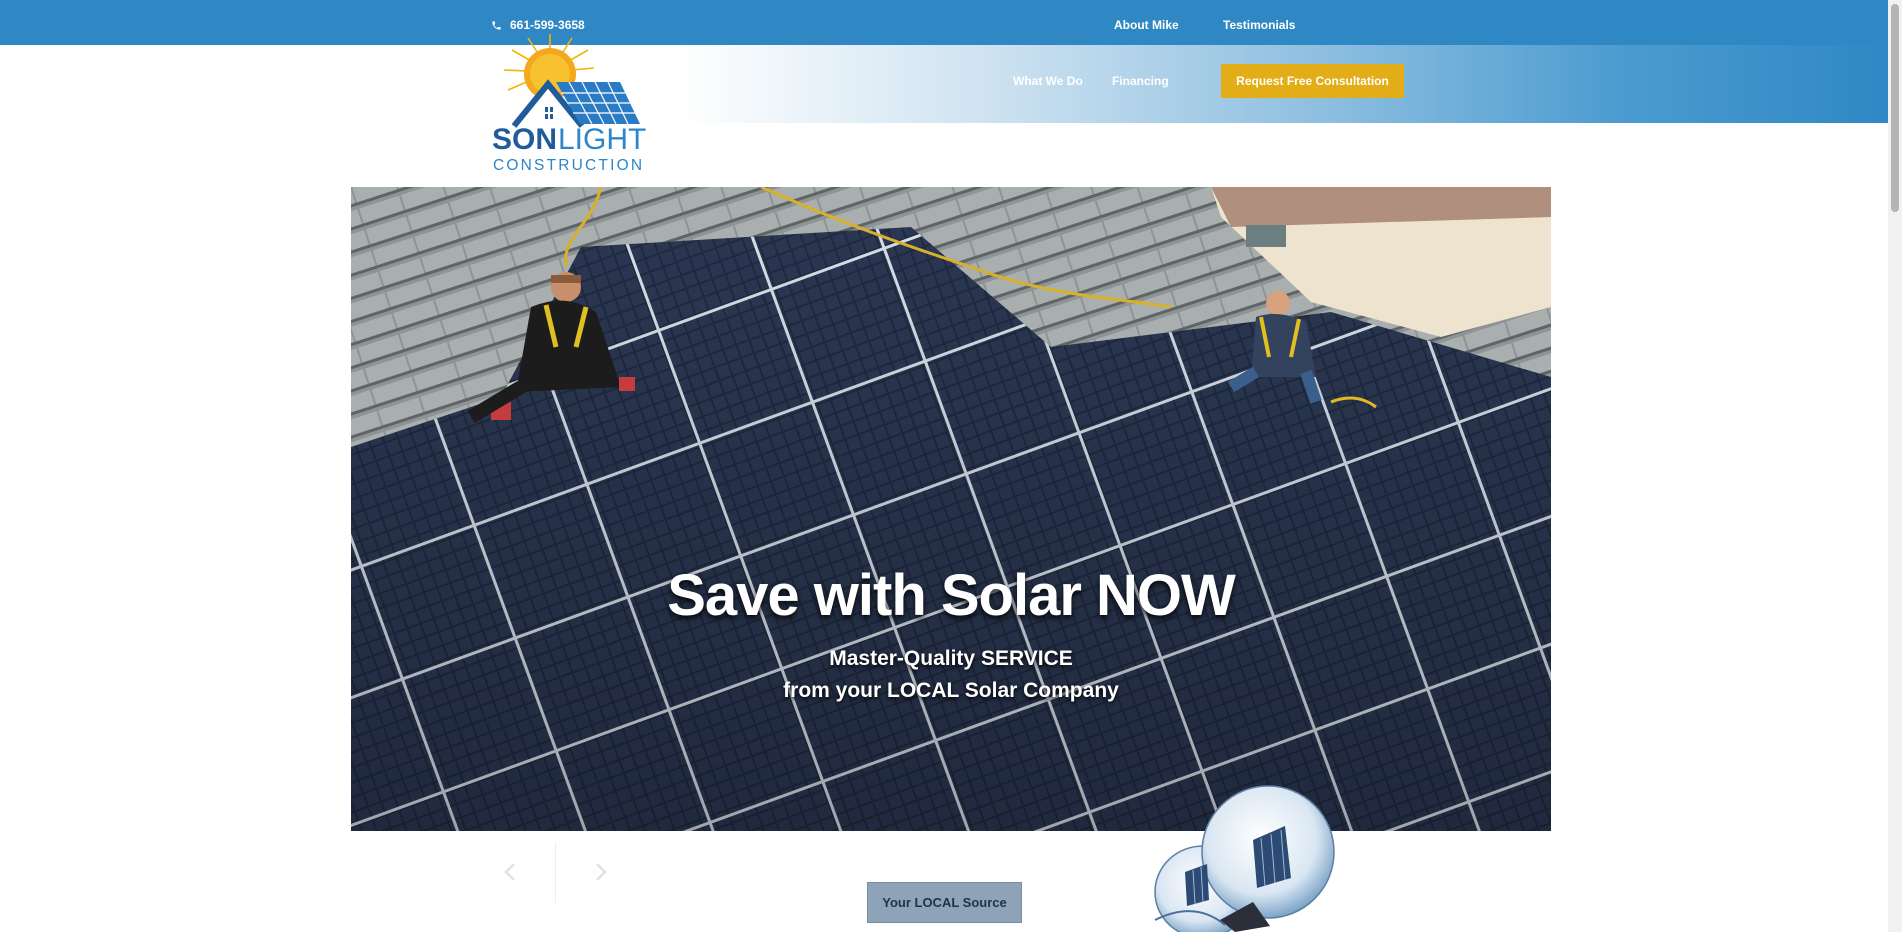 The width and height of the screenshot is (1902, 932). What do you see at coordinates (951, 595) in the screenshot?
I see `hero-title: Save with Solar NOW` at bounding box center [951, 595].